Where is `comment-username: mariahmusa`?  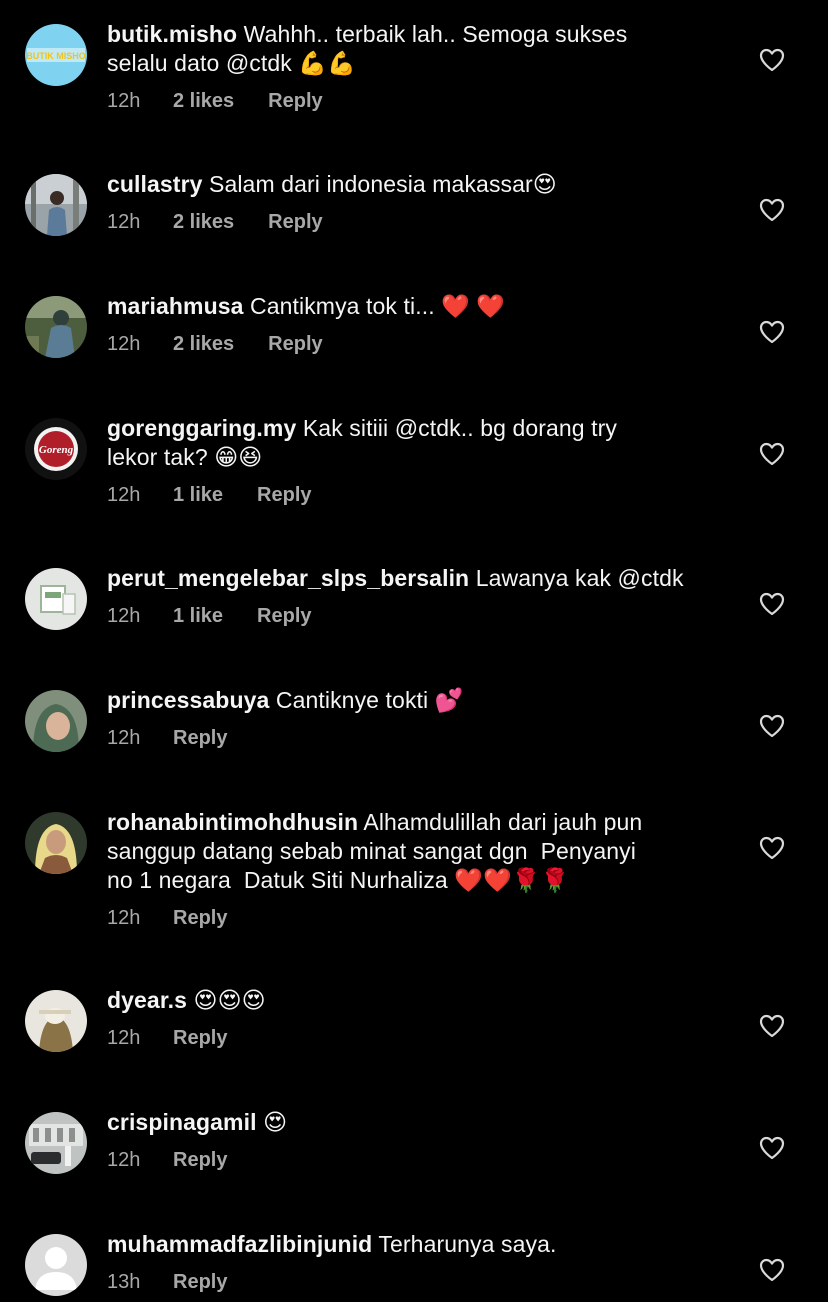 comment-username: mariahmusa is located at coordinates (175, 306).